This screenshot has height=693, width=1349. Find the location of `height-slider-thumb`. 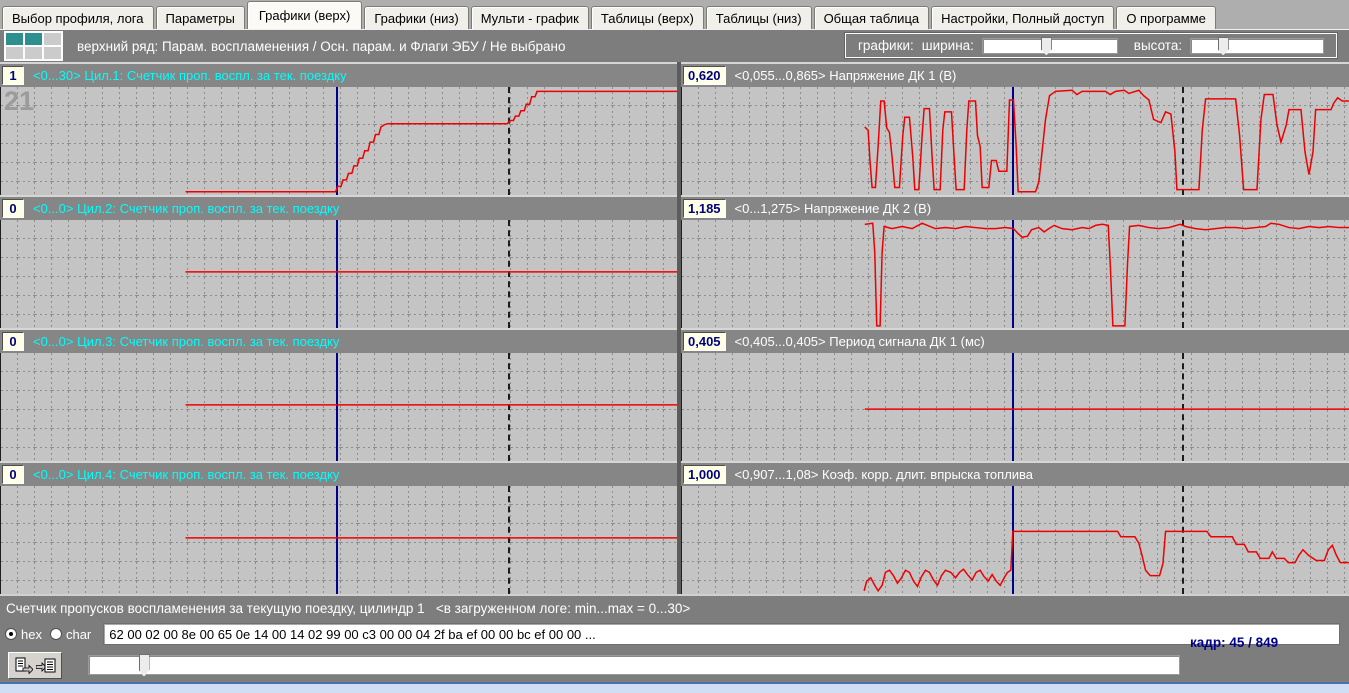

height-slider-thumb is located at coordinates (1223, 46).